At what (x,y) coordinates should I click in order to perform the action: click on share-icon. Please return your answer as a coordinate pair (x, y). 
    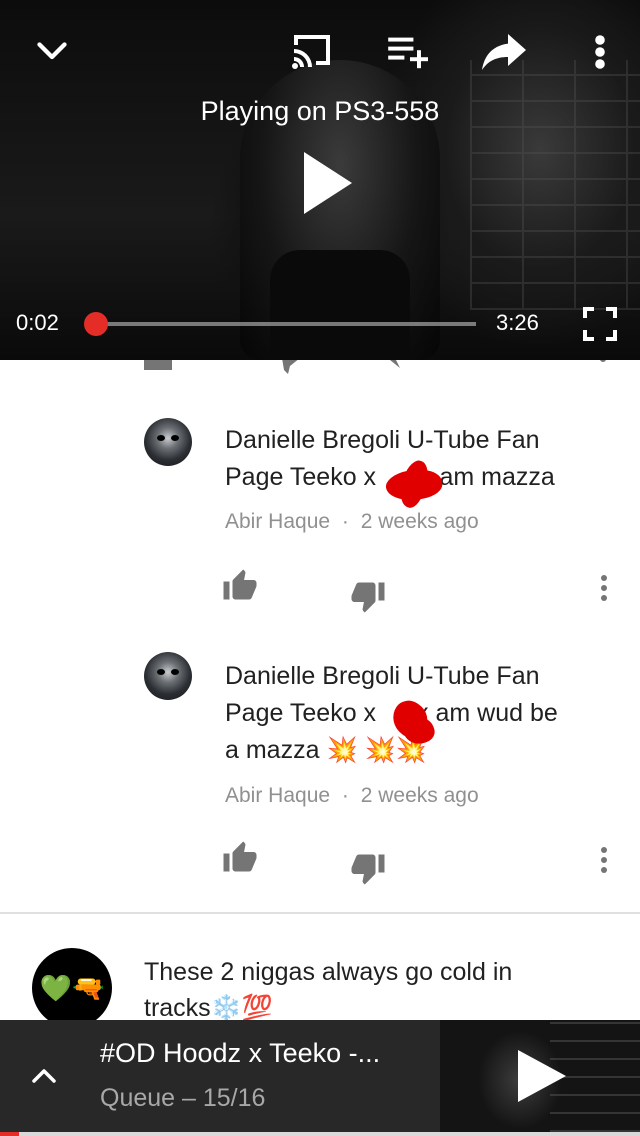
    Looking at the image, I should click on (504, 52).